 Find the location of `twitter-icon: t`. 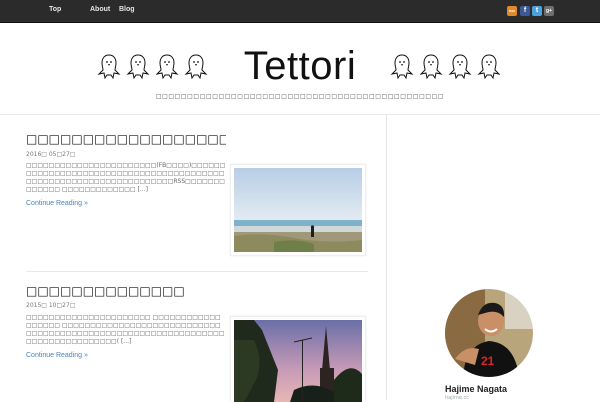

twitter-icon: t is located at coordinates (537, 11).